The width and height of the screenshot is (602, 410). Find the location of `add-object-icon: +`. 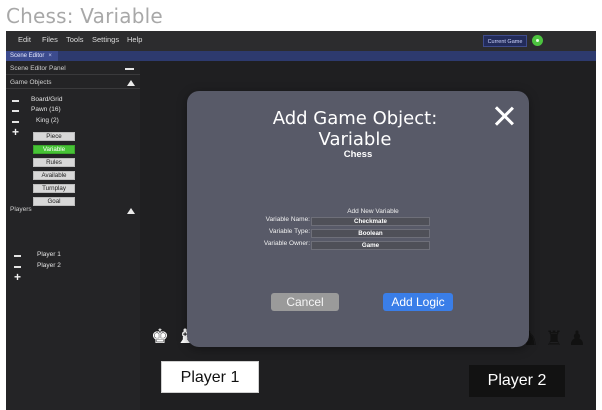

add-object-icon: + is located at coordinates (15, 132).